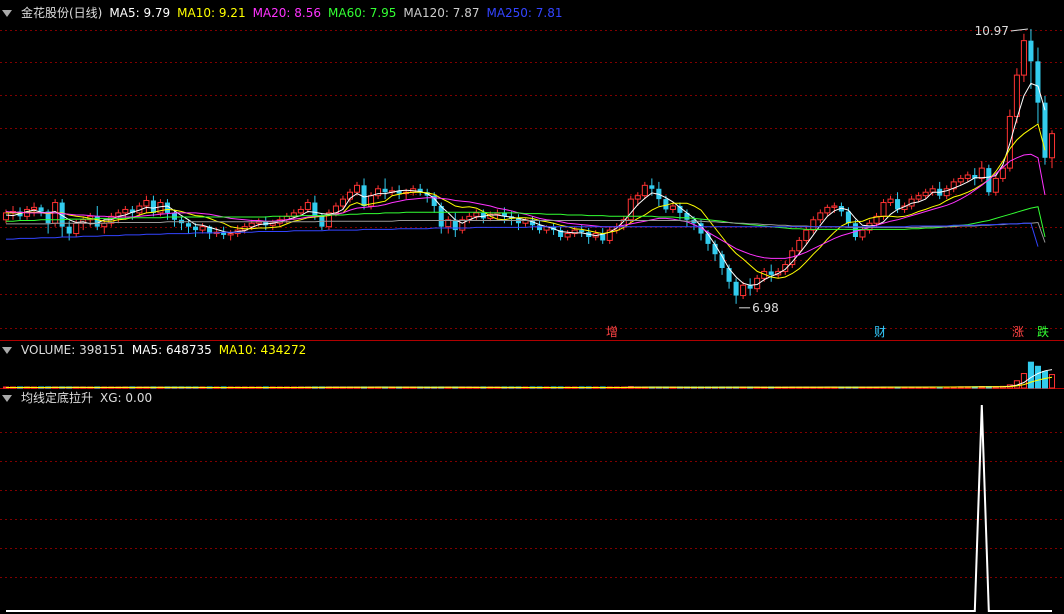  What do you see at coordinates (441, 13) in the screenshot?
I see `ma120-legend: MA120: 7.87` at bounding box center [441, 13].